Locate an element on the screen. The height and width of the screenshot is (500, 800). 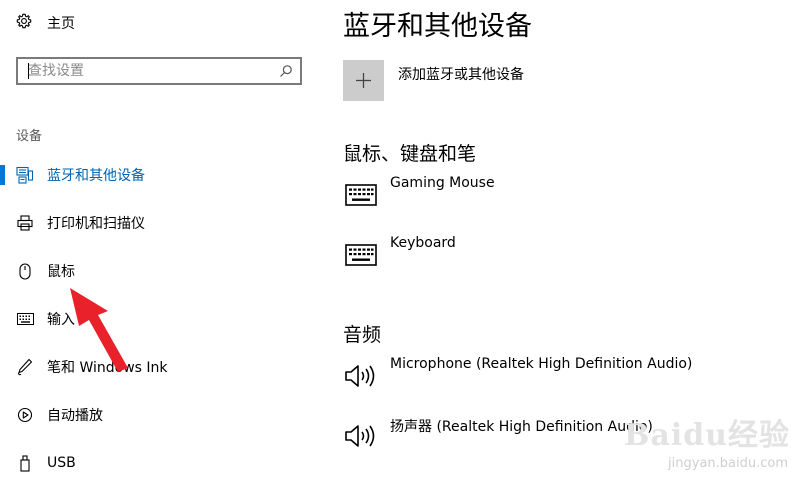
section-title-audio: 音频 is located at coordinates (362, 335).